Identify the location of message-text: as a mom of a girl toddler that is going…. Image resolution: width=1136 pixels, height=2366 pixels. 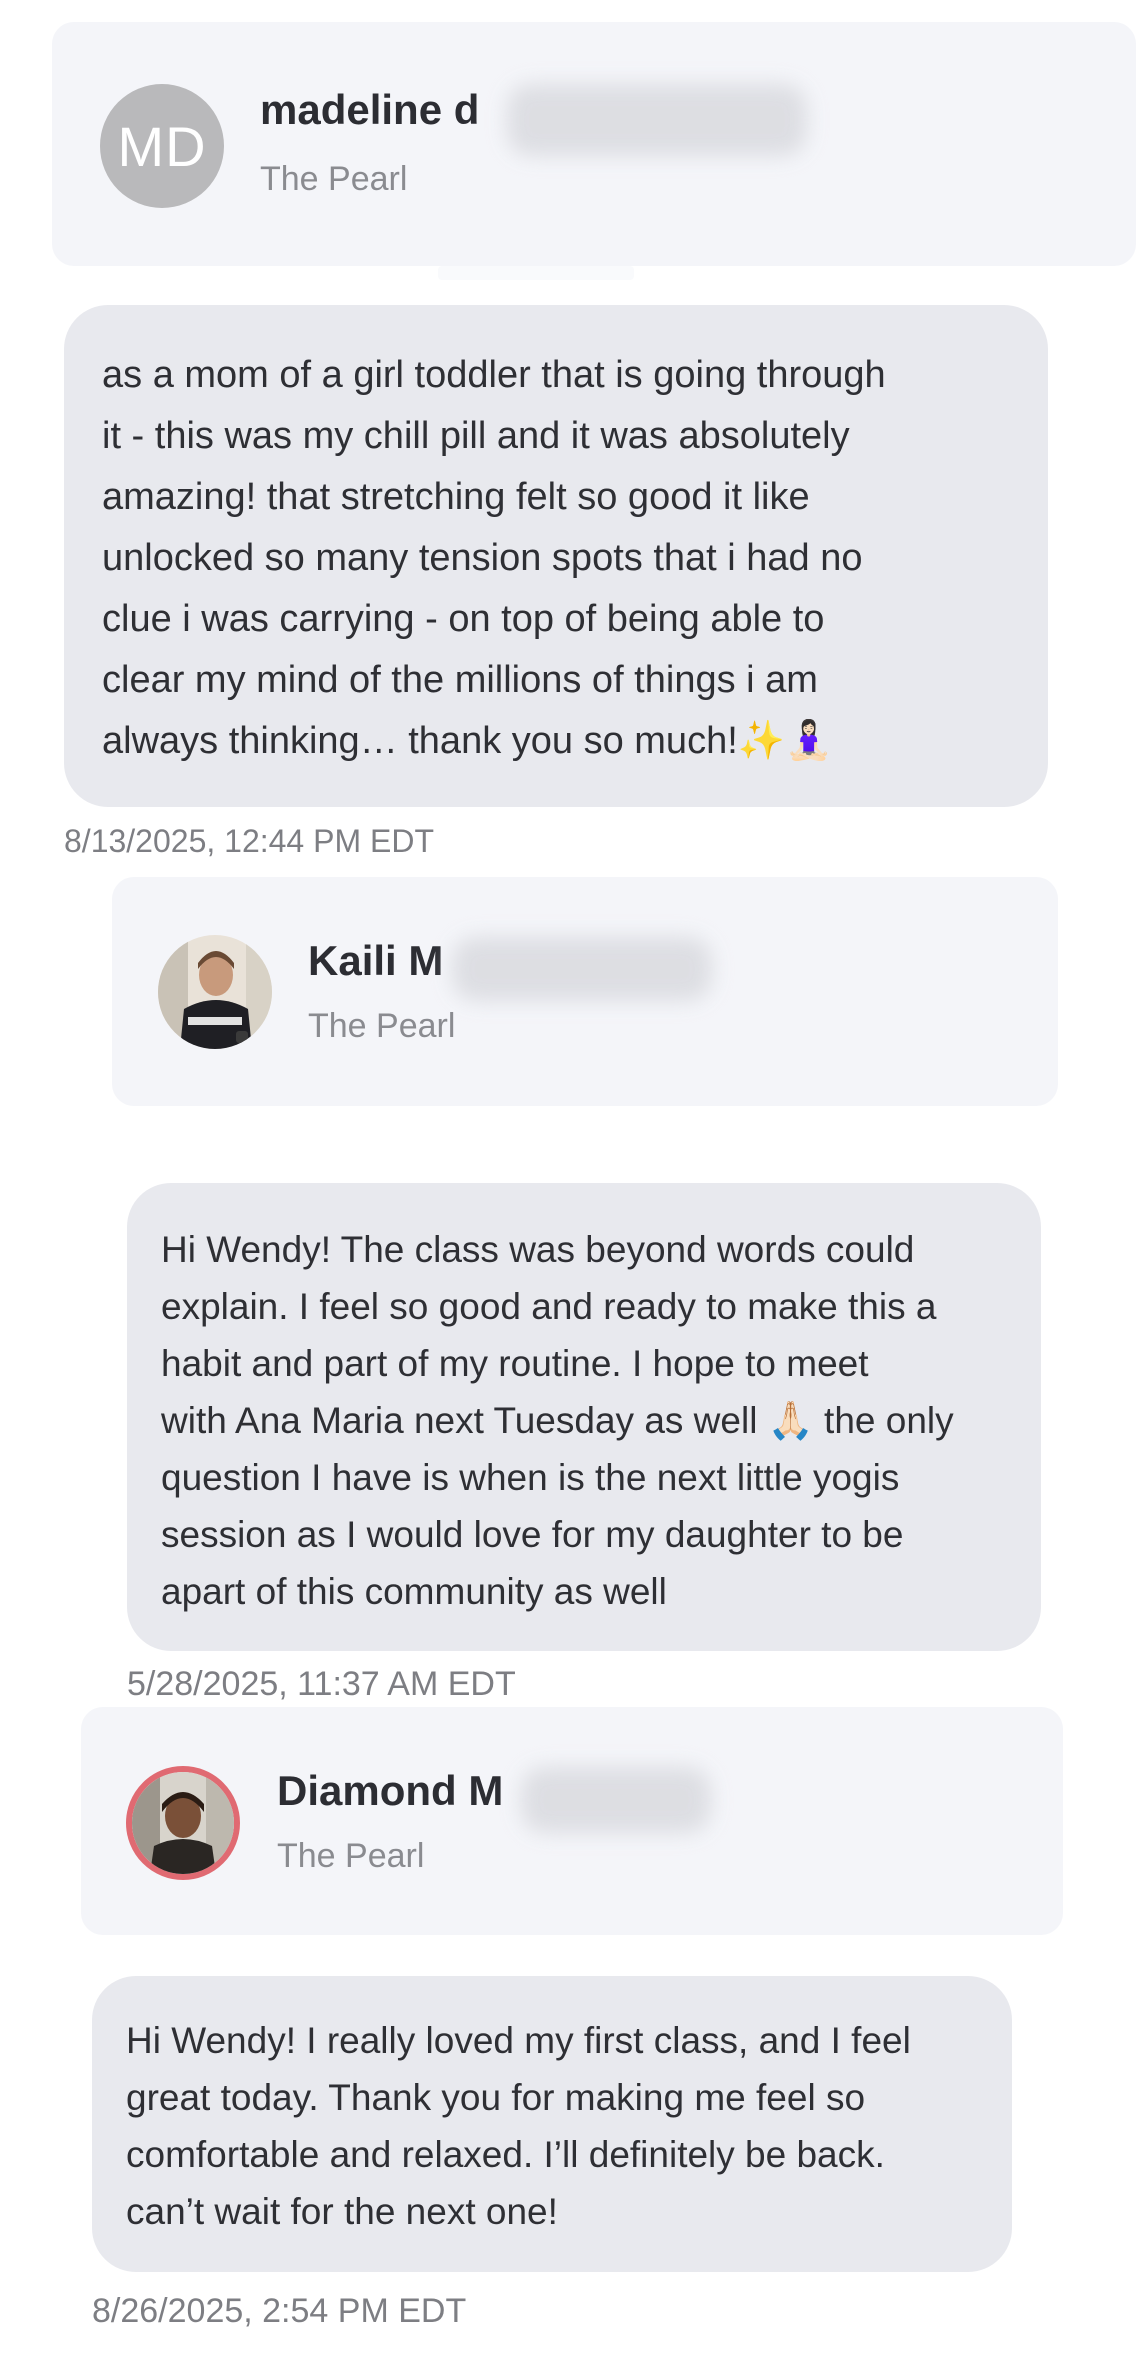
(494, 558).